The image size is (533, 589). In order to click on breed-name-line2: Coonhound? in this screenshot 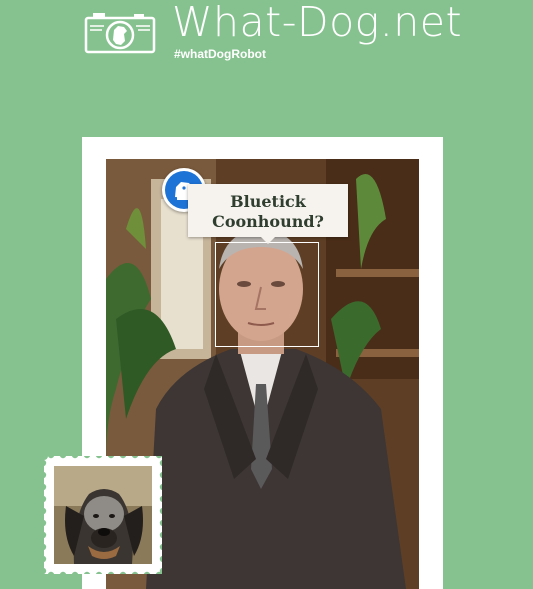, I will do `click(268, 221)`.